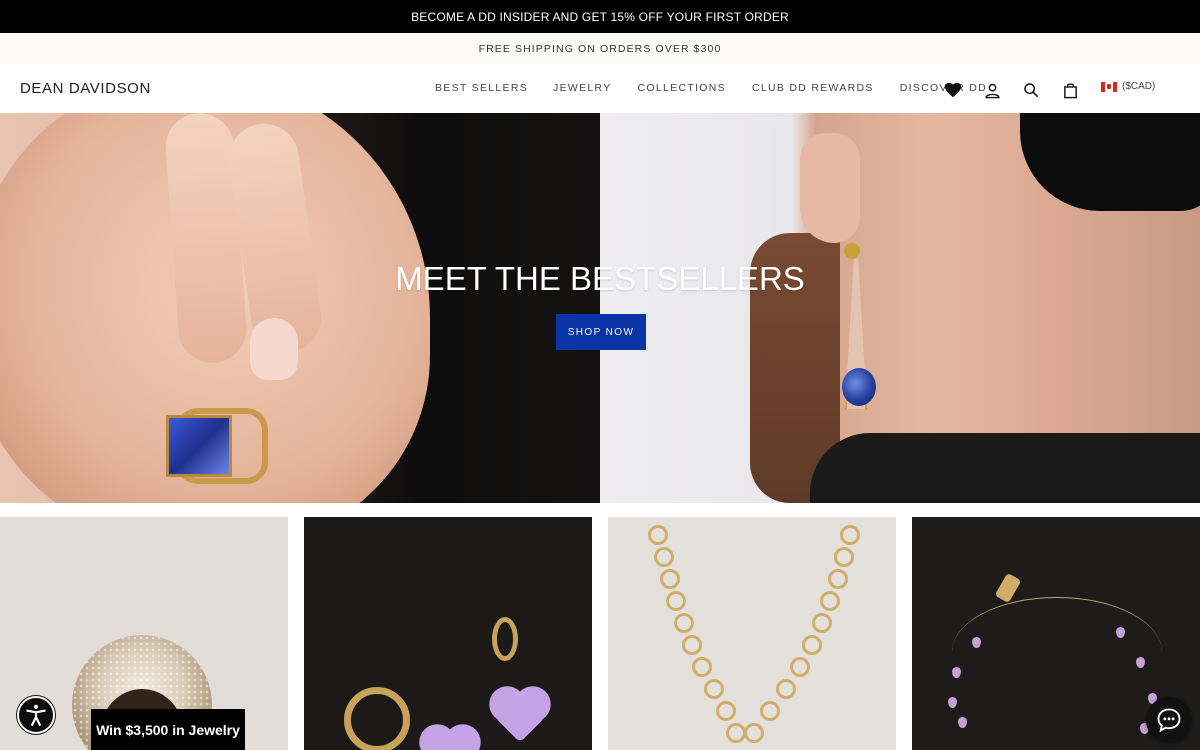  What do you see at coordinates (1031, 90) in the screenshot?
I see `search-icon` at bounding box center [1031, 90].